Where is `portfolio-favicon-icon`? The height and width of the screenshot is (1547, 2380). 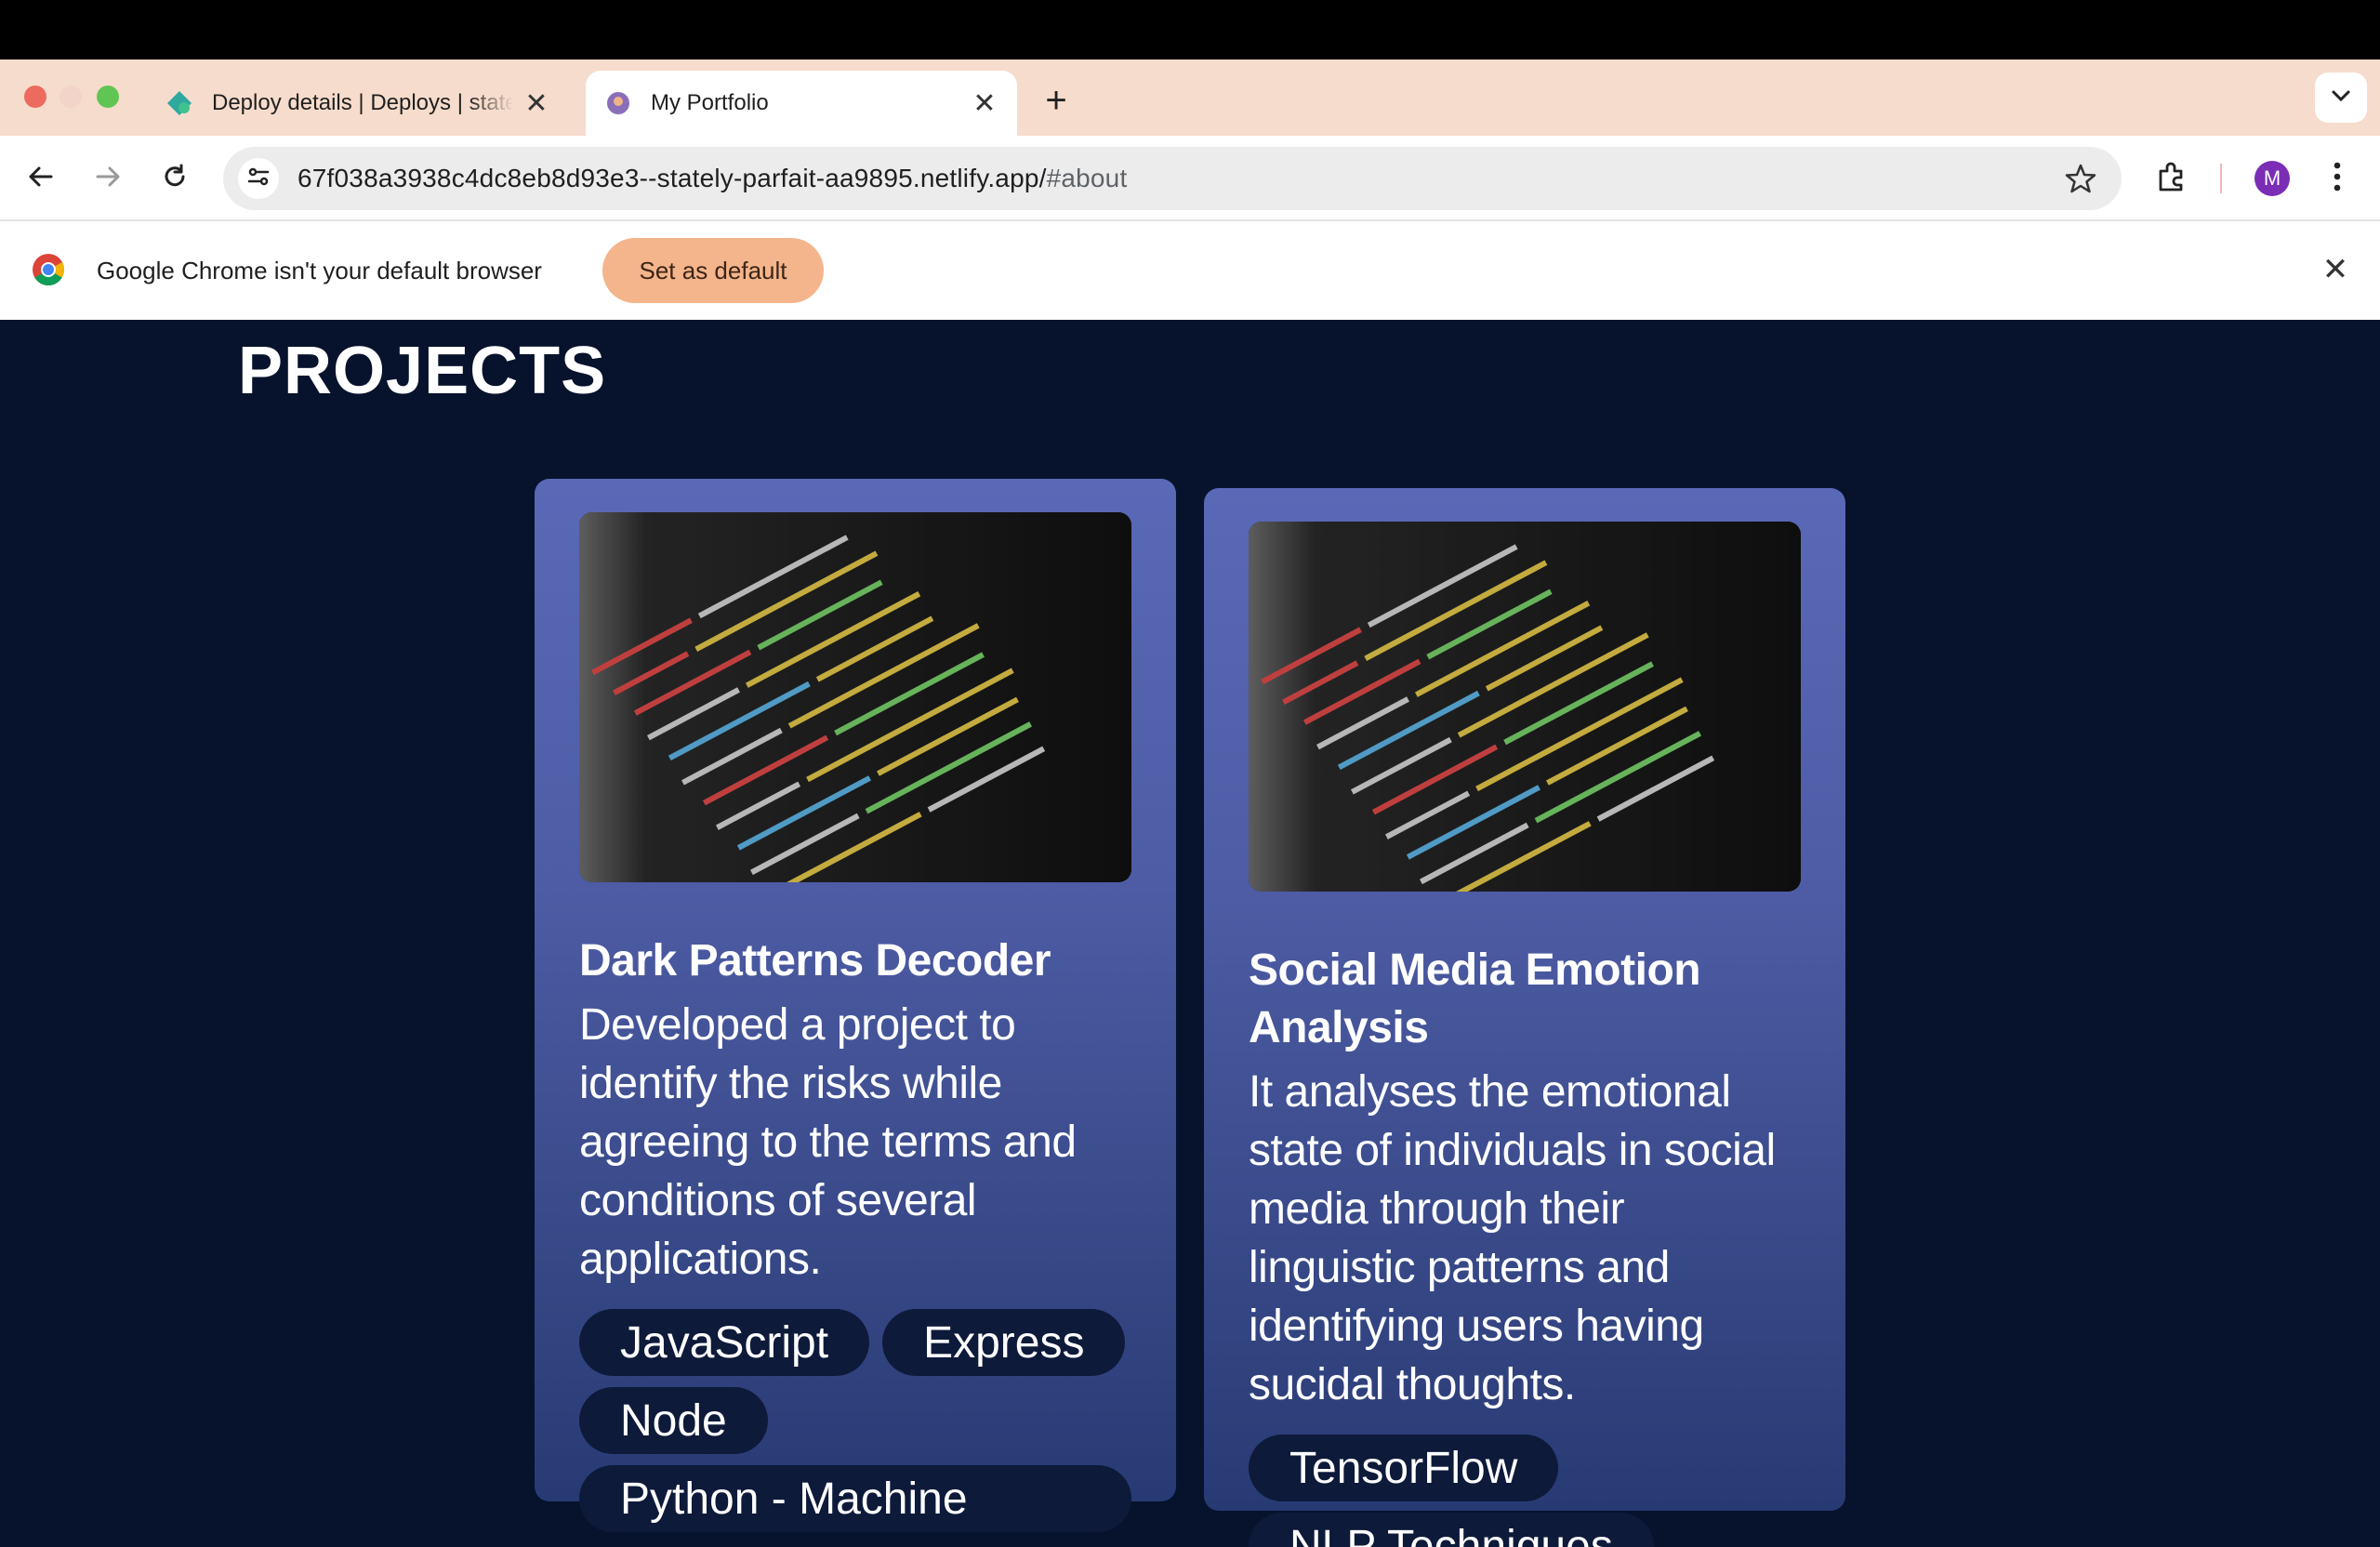 portfolio-favicon-icon is located at coordinates (618, 103).